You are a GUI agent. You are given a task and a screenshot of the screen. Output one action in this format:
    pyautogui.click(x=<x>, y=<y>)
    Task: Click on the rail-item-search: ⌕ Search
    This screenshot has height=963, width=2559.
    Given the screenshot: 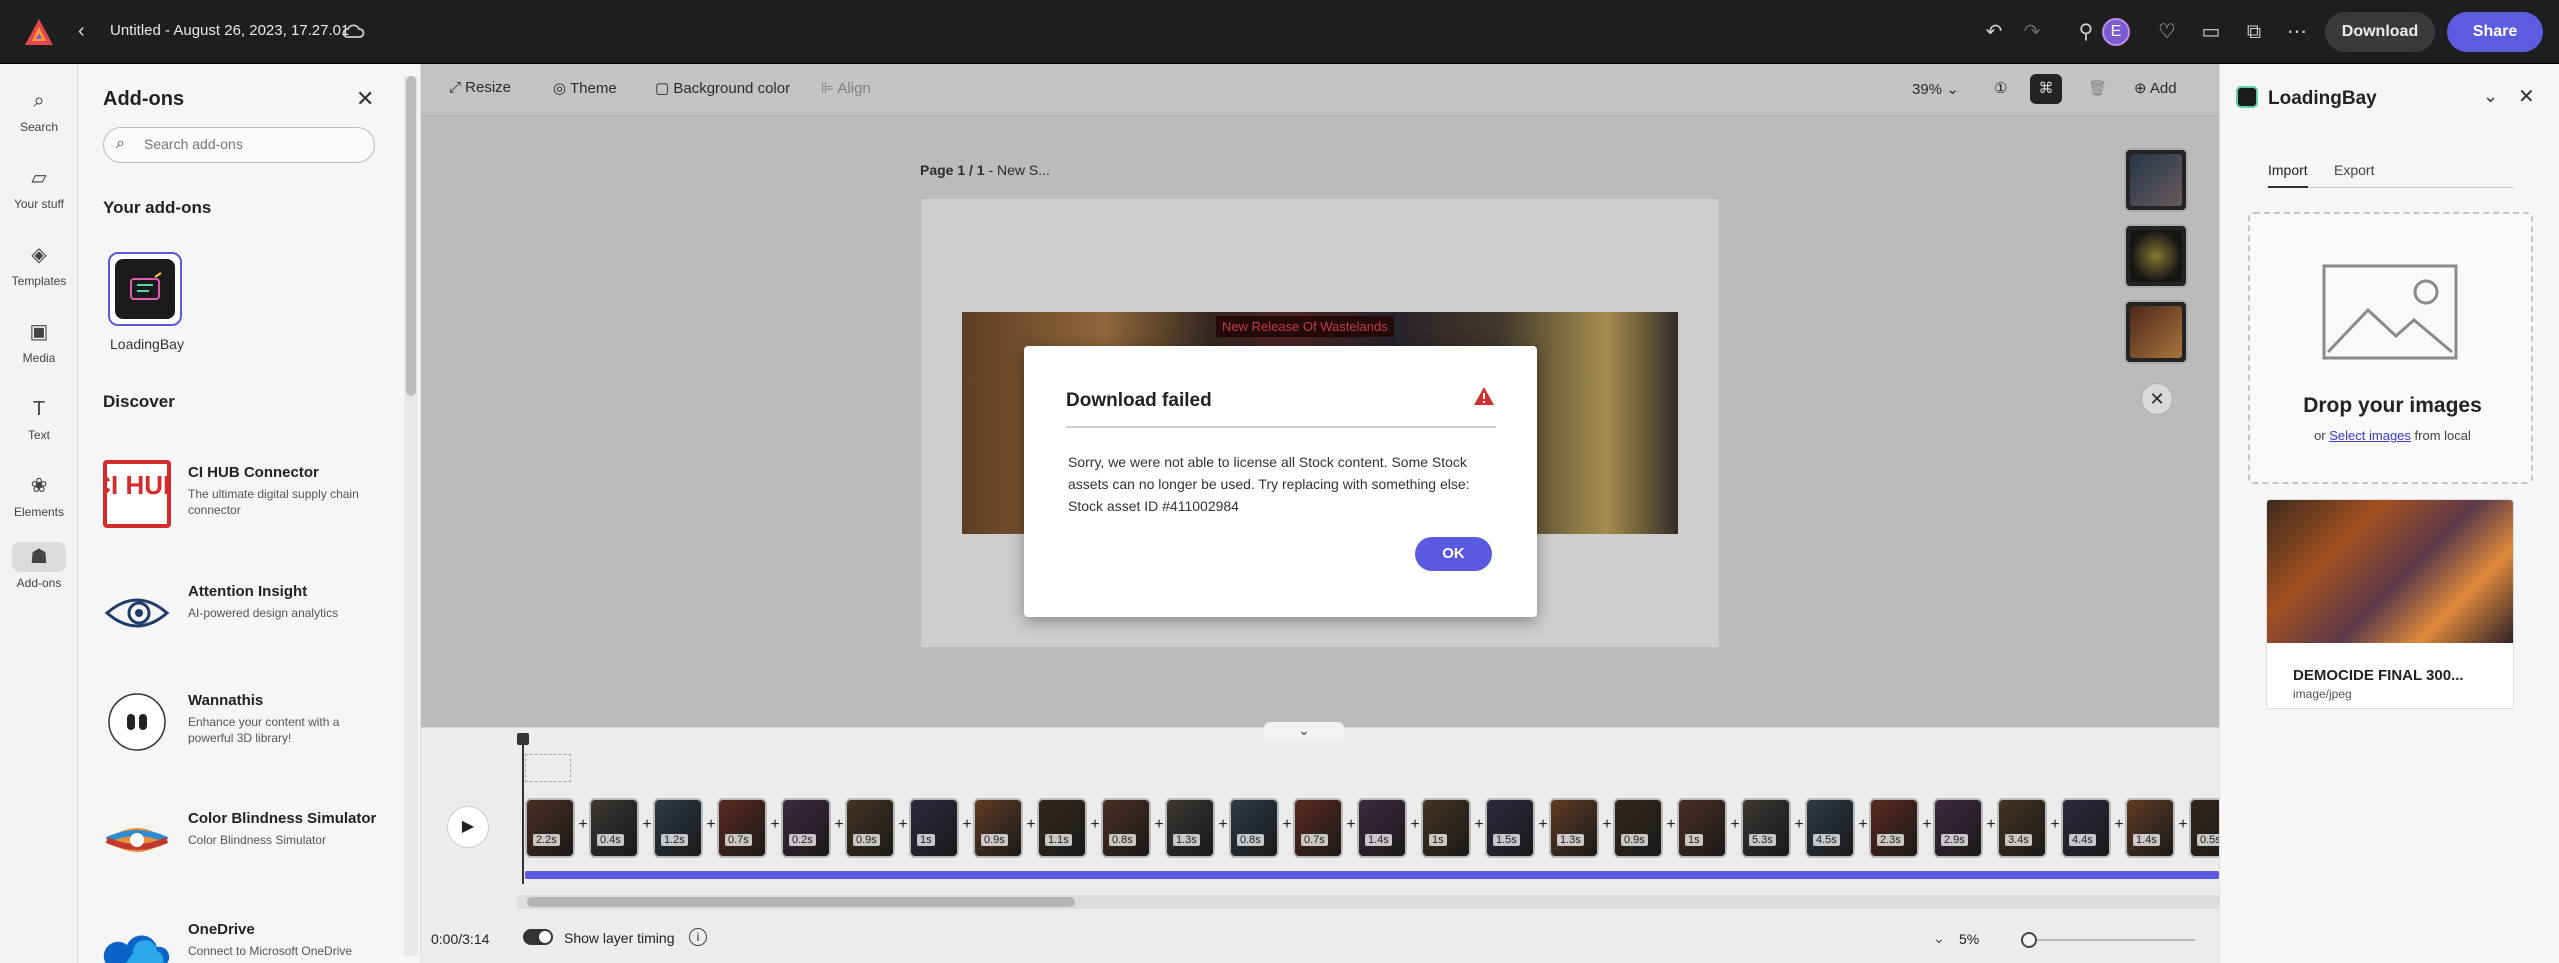 What is the action you would take?
    pyautogui.click(x=39, y=110)
    